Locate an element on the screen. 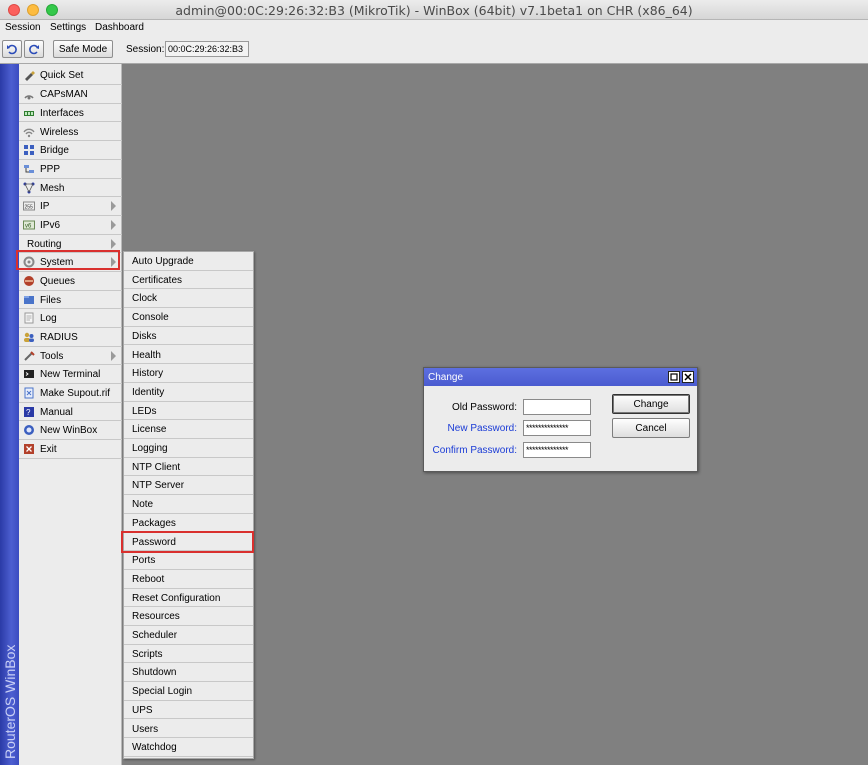  submenu-item-ports: Ports is located at coordinates (188, 560).